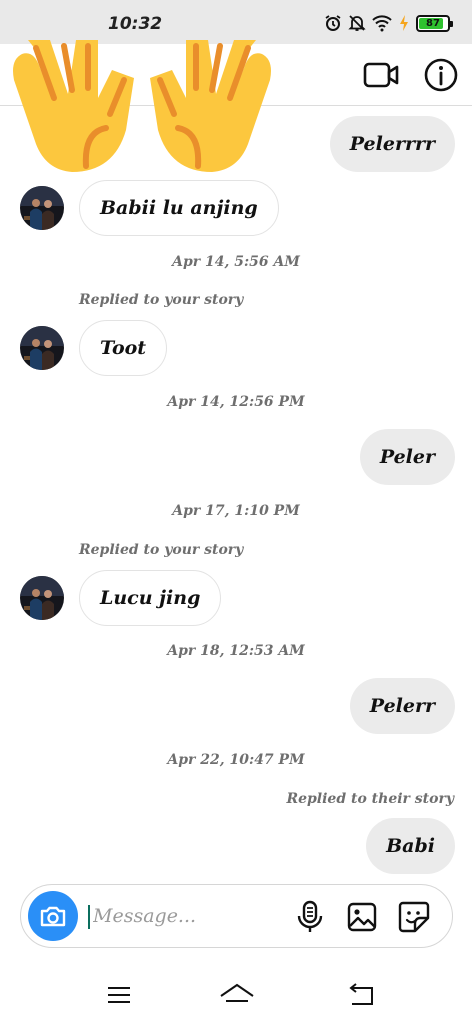  Describe the element at coordinates (236, 651) in the screenshot. I see `timestamp: Apr 18, 12:53 AM` at that location.